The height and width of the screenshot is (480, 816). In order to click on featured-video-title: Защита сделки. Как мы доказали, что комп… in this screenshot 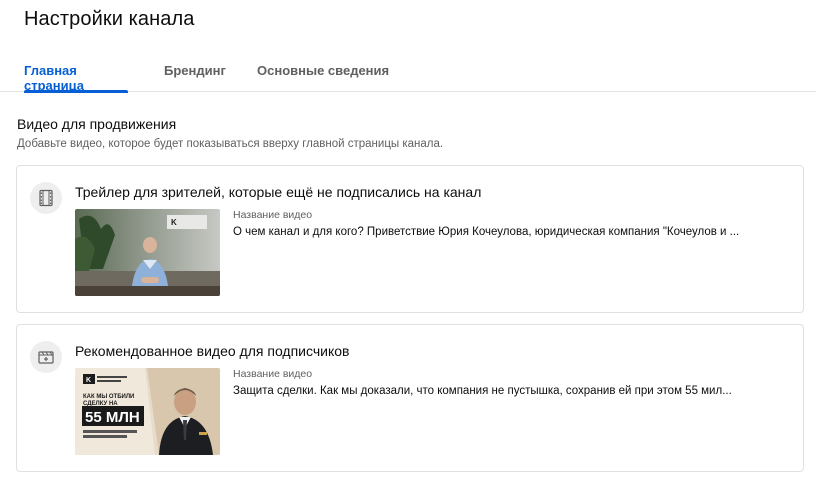, I will do `click(482, 391)`.